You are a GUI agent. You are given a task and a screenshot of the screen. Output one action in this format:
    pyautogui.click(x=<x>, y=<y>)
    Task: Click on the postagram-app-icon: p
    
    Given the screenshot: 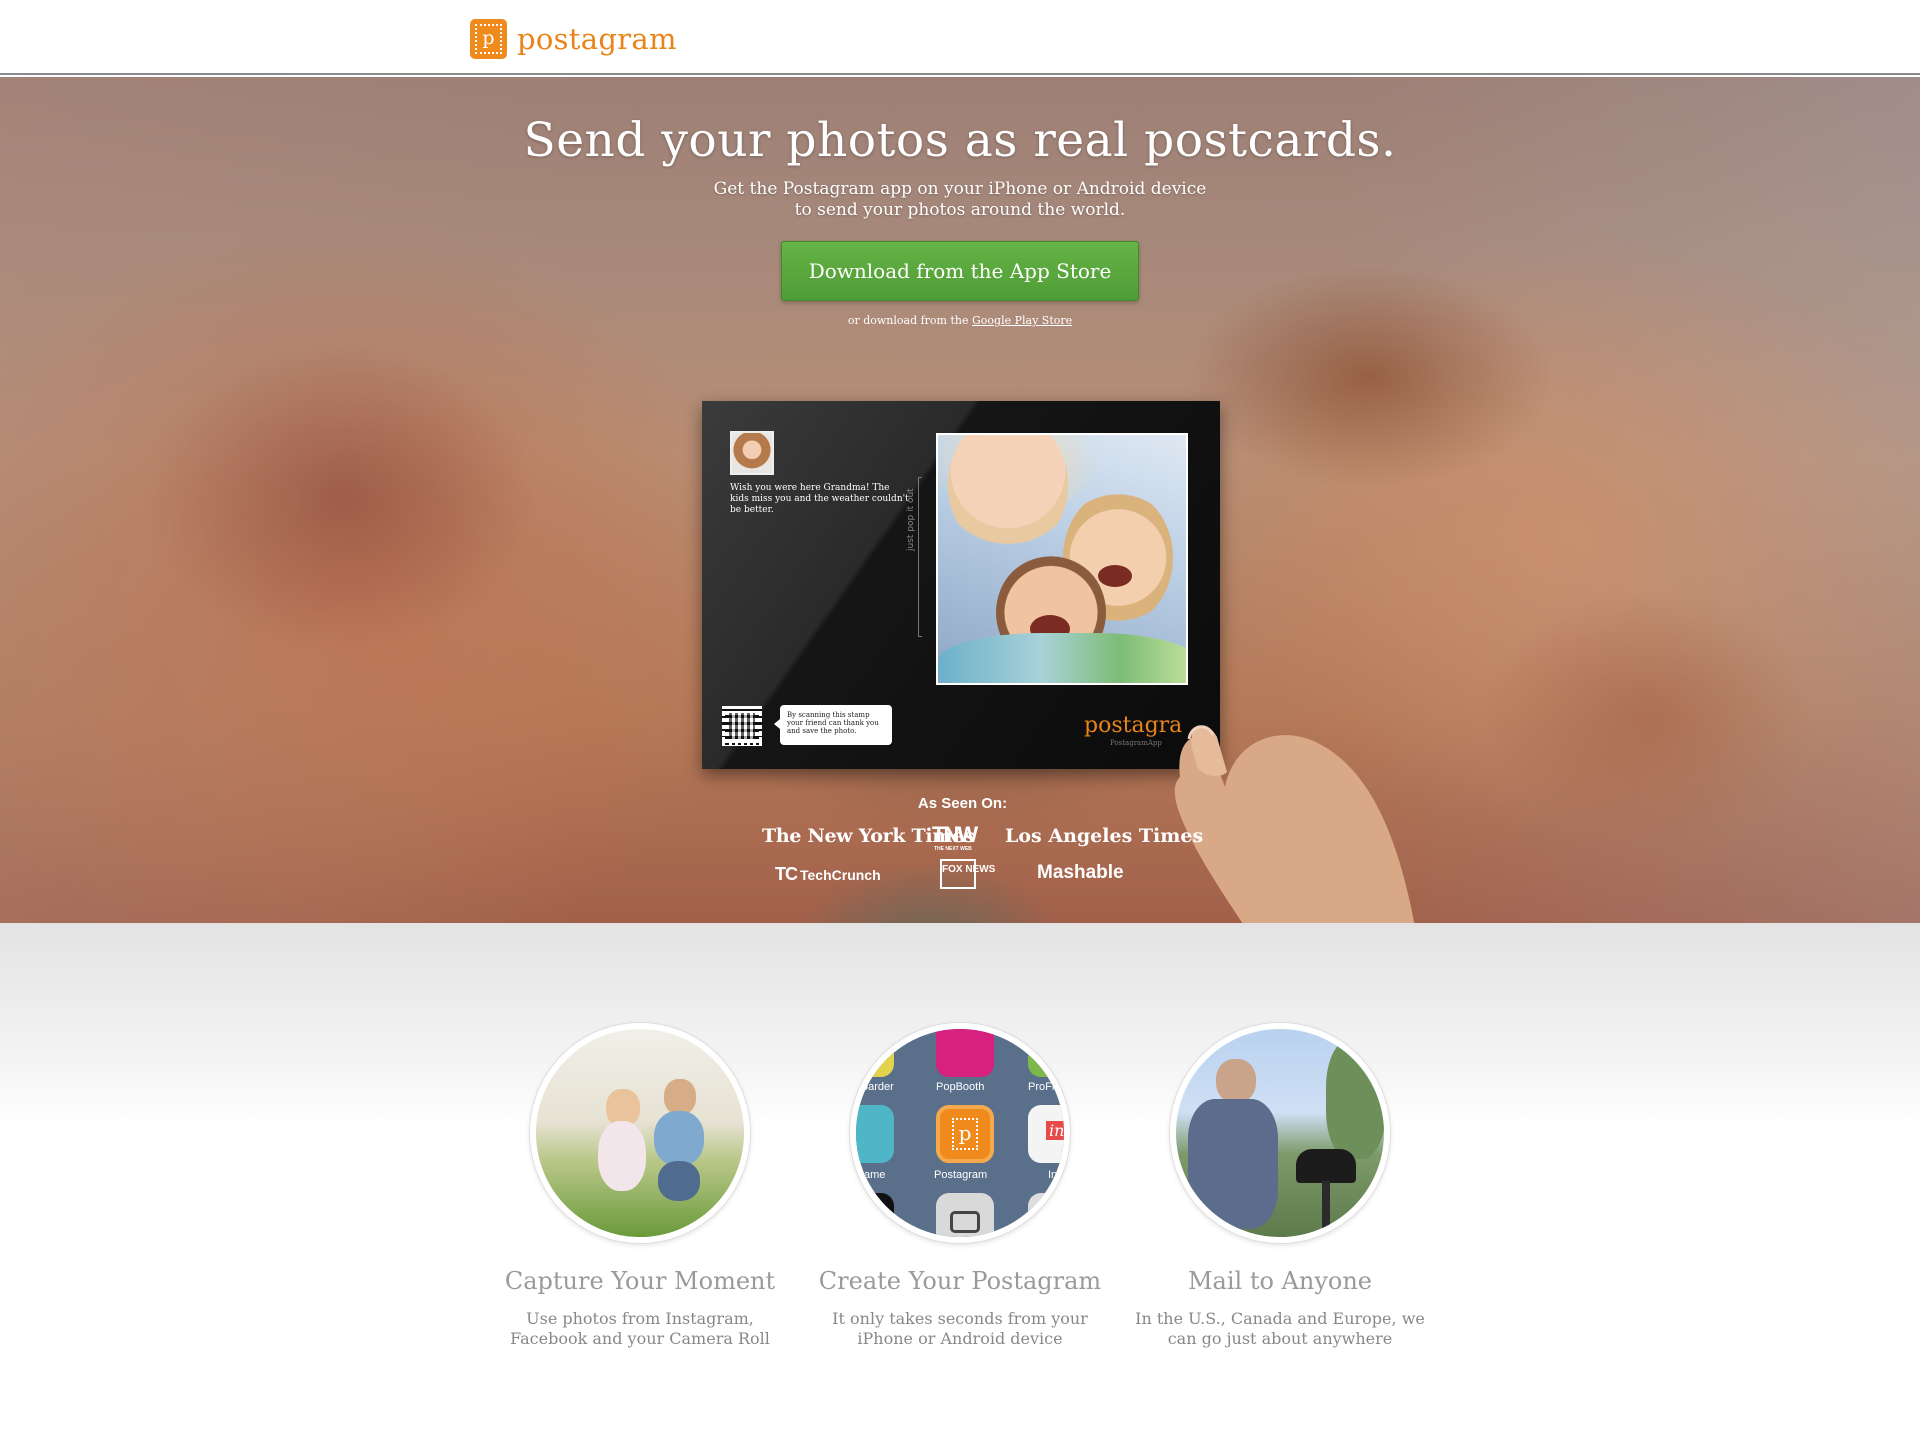 What is the action you would take?
    pyautogui.click(x=965, y=1134)
    